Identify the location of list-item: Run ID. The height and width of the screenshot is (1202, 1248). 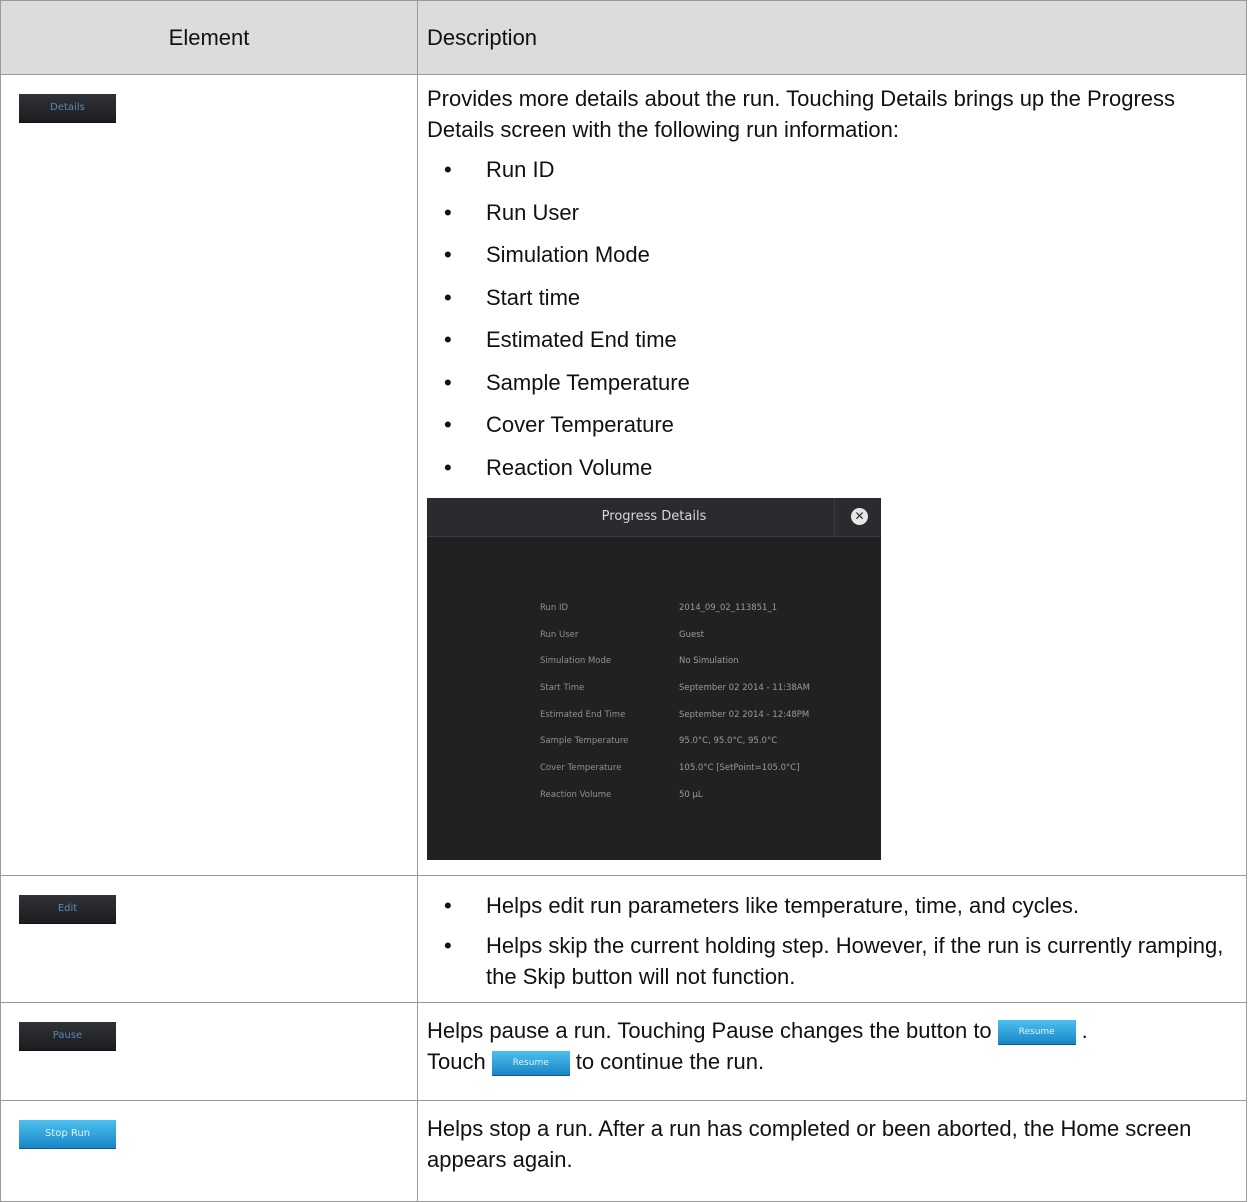
(829, 170).